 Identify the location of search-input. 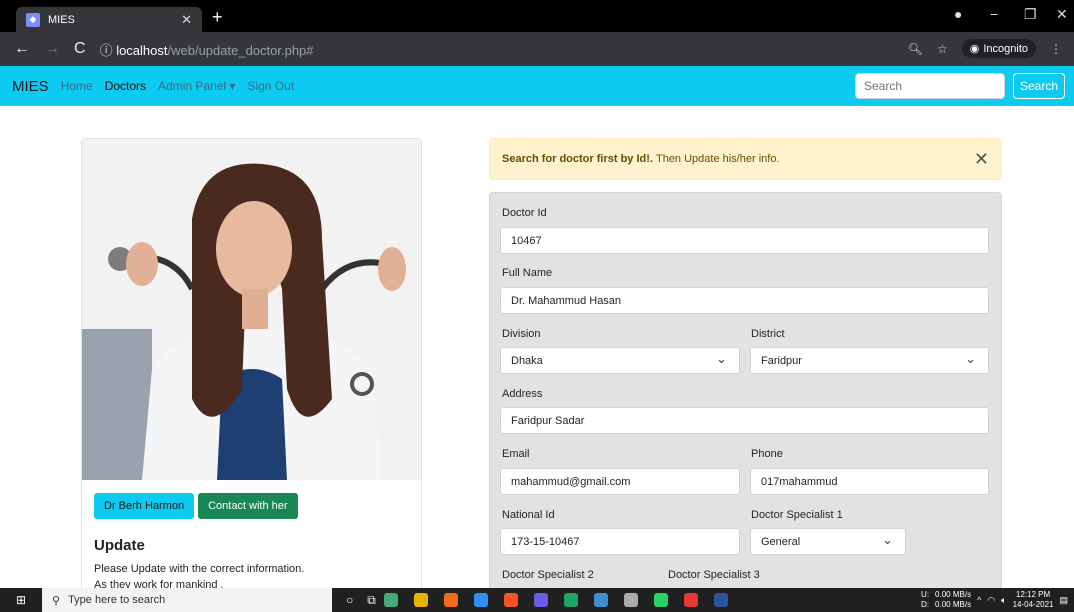
(930, 86).